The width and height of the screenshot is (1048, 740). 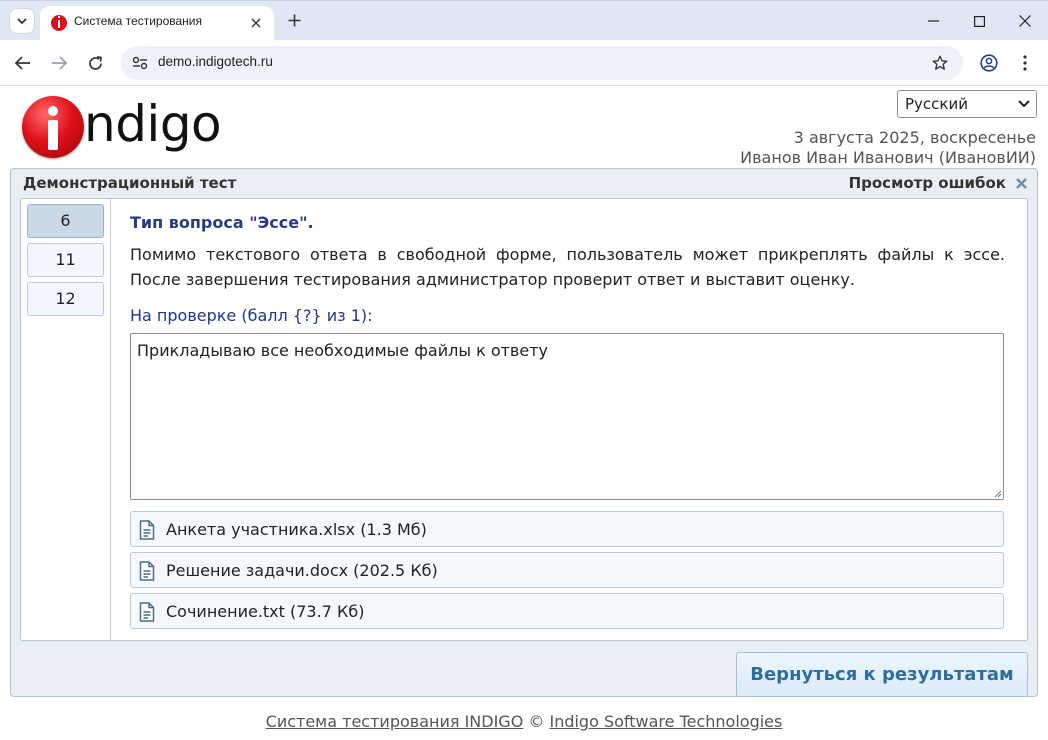 What do you see at coordinates (914, 137) in the screenshot?
I see `current-date: 3 августа 2025, воскресенье` at bounding box center [914, 137].